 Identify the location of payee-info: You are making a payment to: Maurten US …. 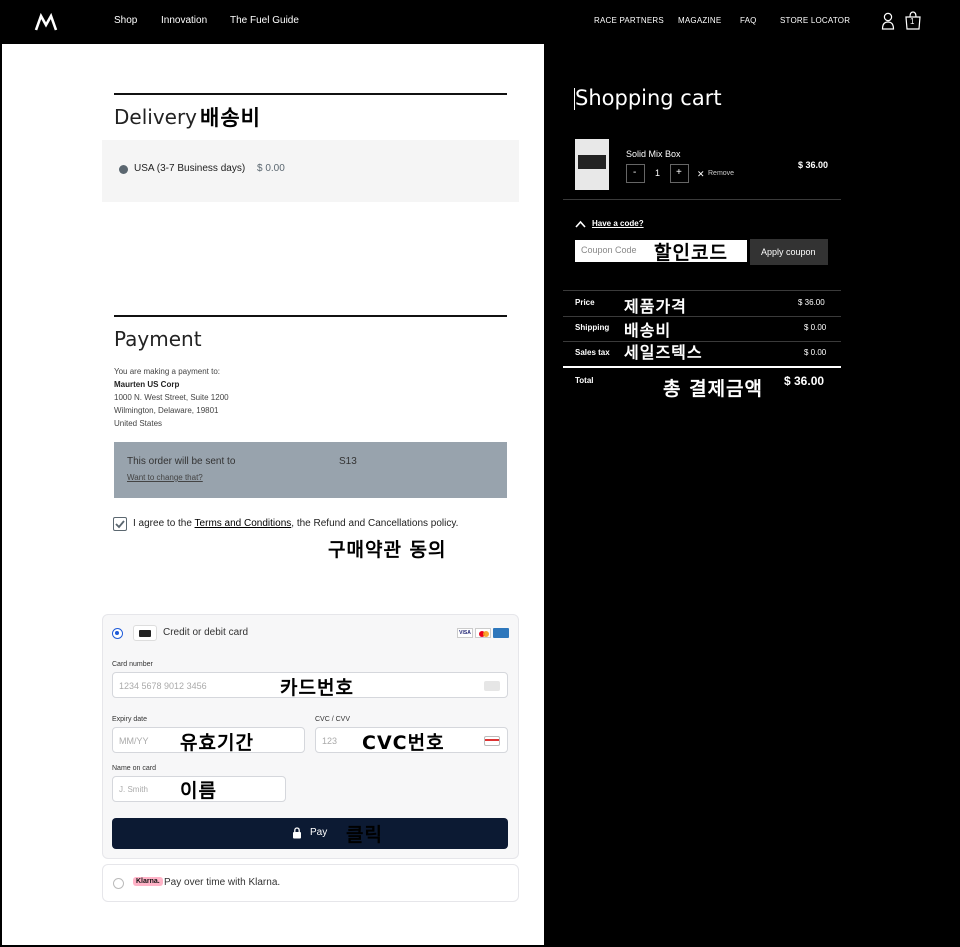
(171, 397).